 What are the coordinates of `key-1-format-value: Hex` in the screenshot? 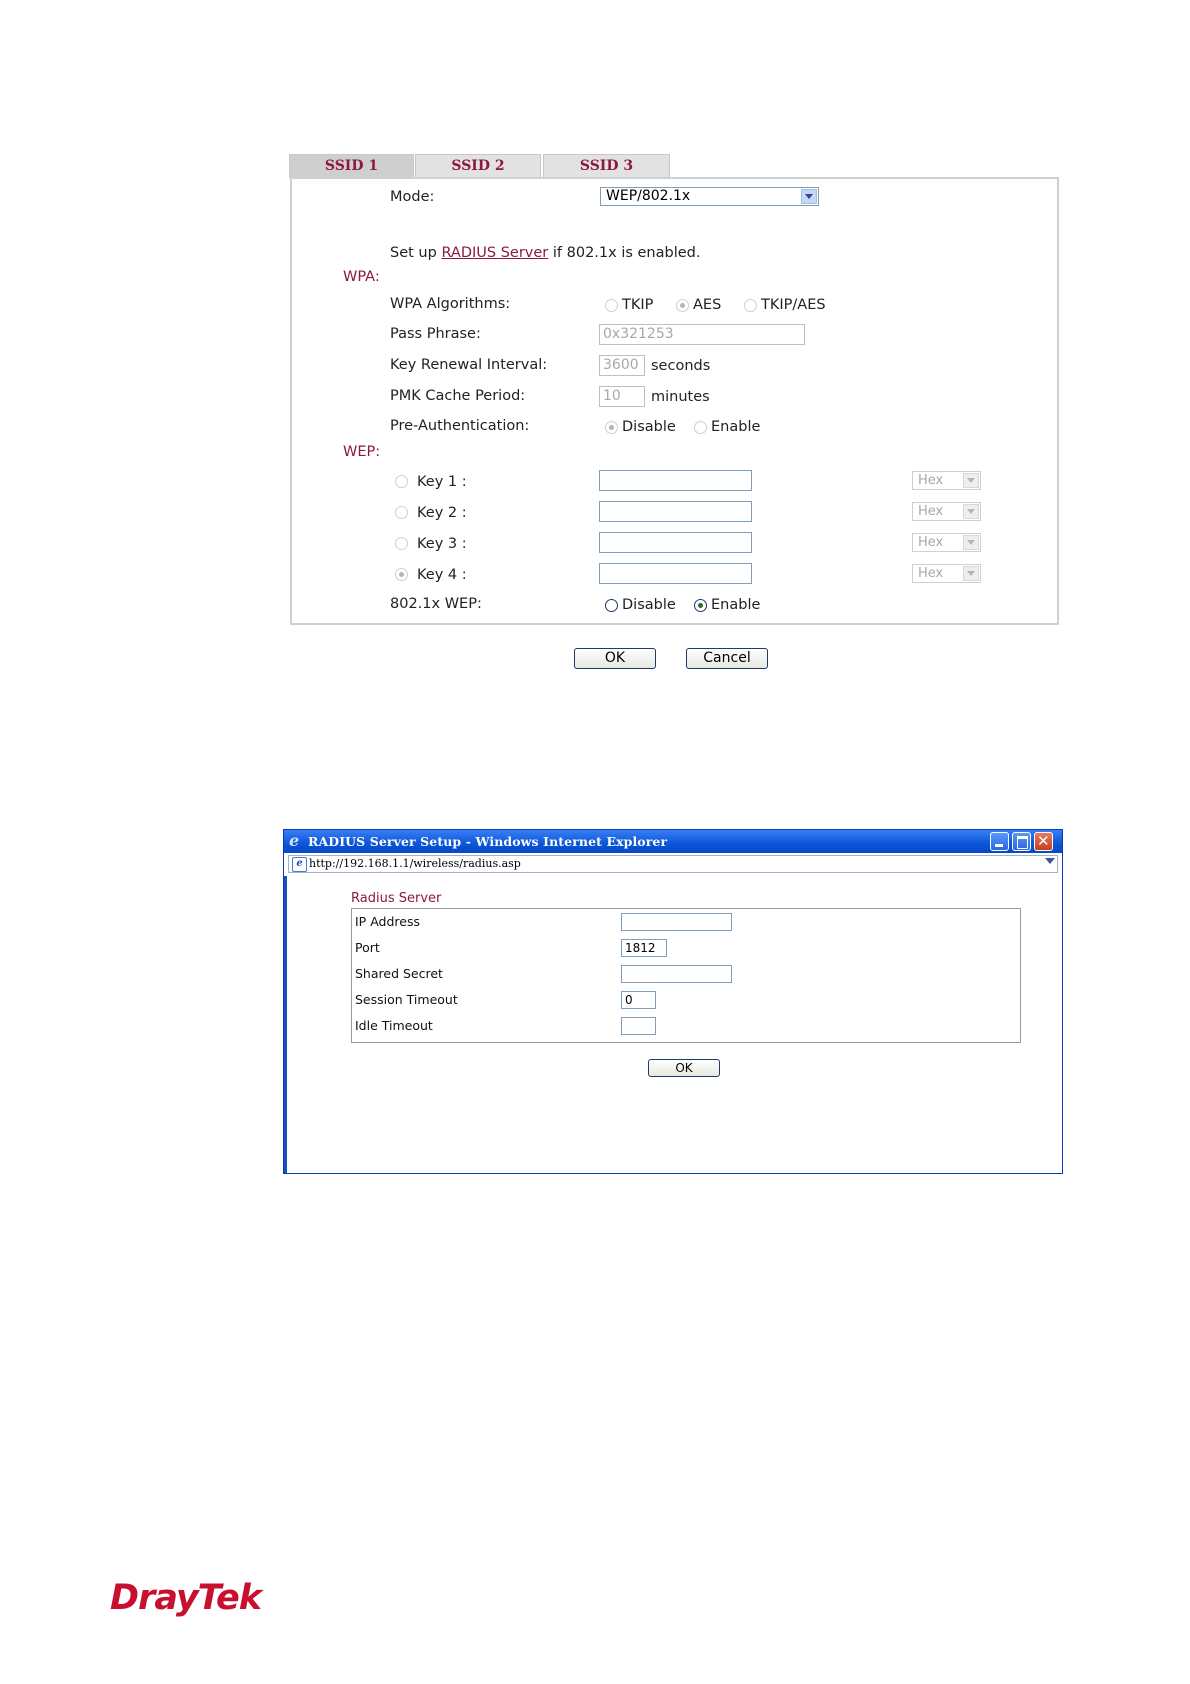 It's located at (931, 480).